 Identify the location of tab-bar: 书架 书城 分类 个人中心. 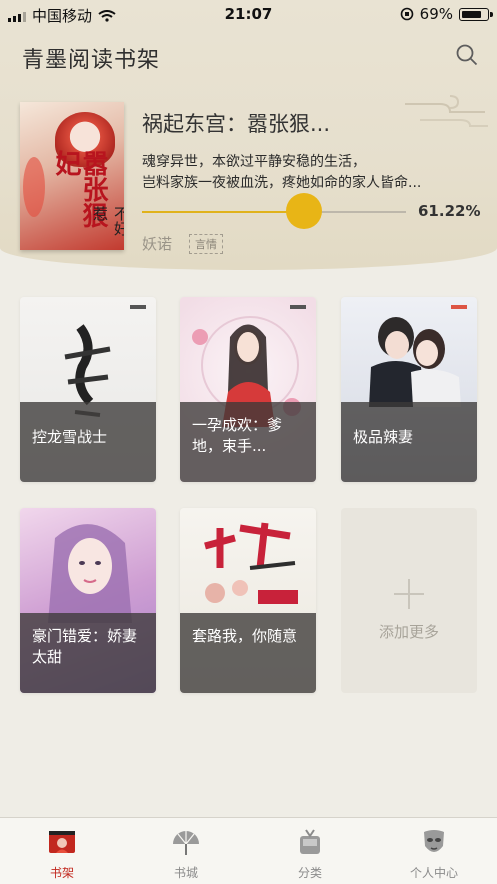
(248, 850).